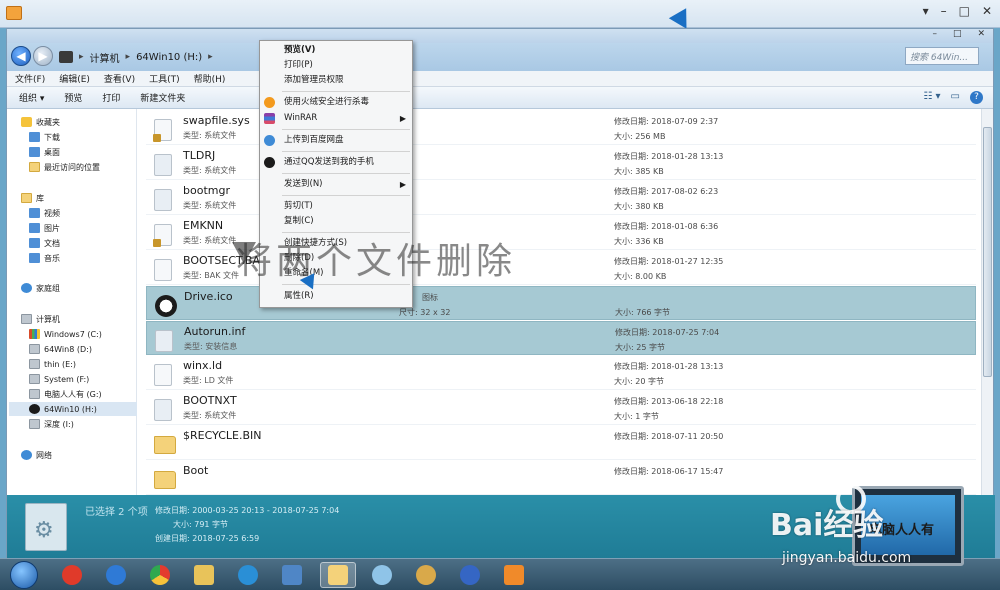 This screenshot has width=1000, height=590. I want to click on taskbar-folder-app, so click(204, 575).